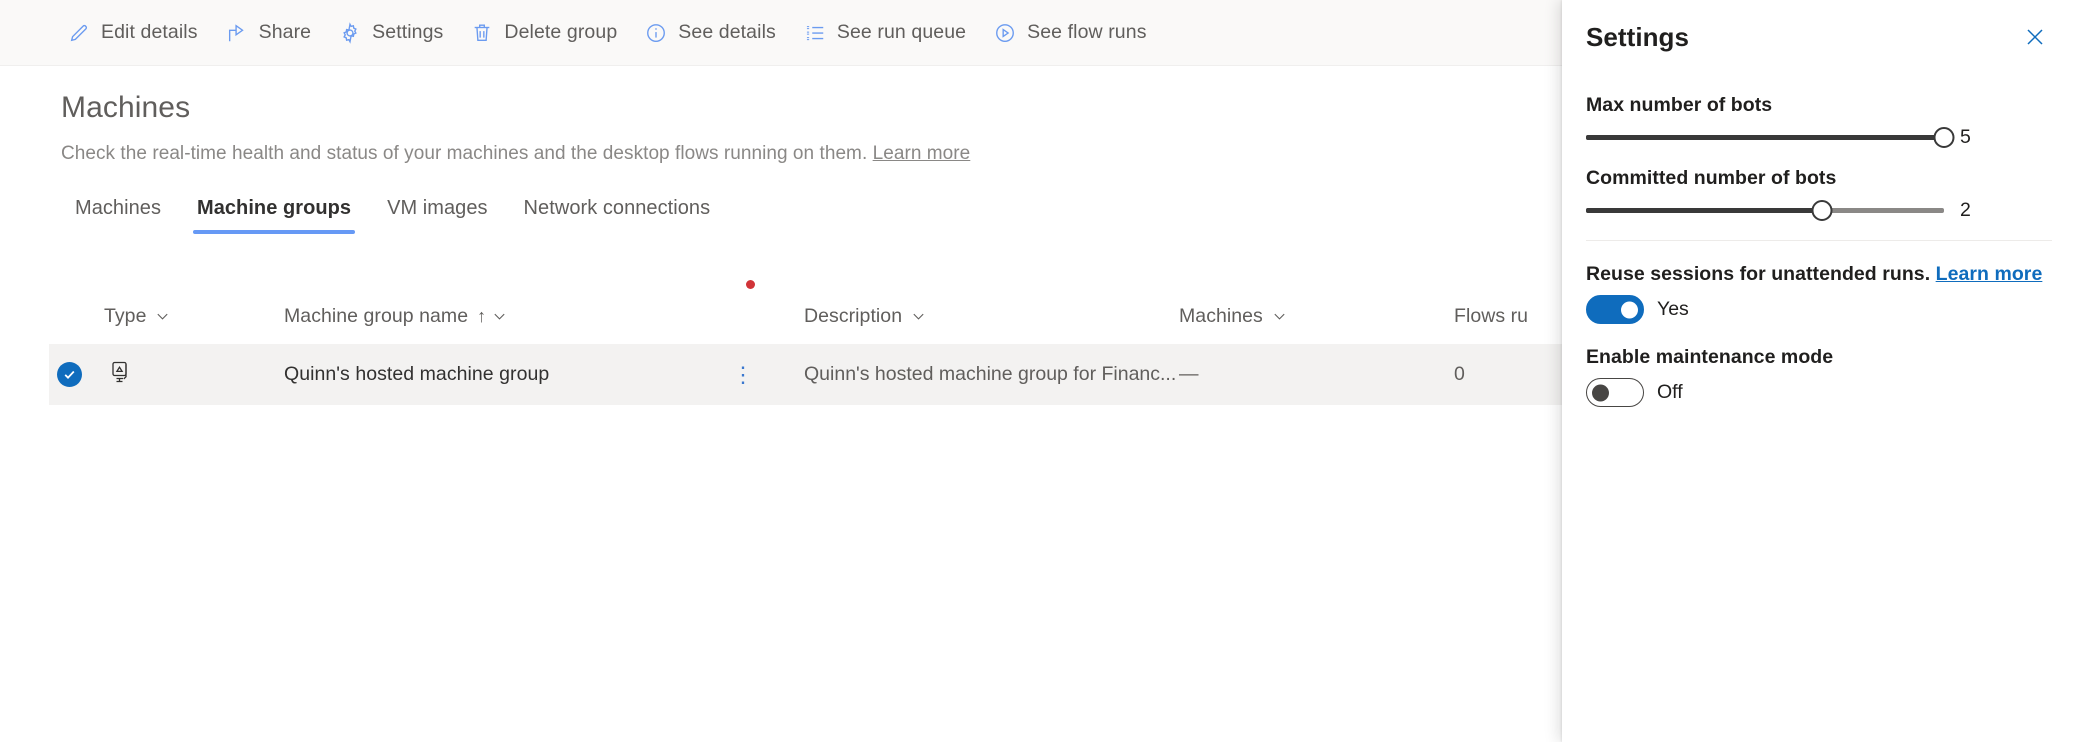 The width and height of the screenshot is (2076, 742). I want to click on max-bots-slider-row: 5, so click(1819, 137).